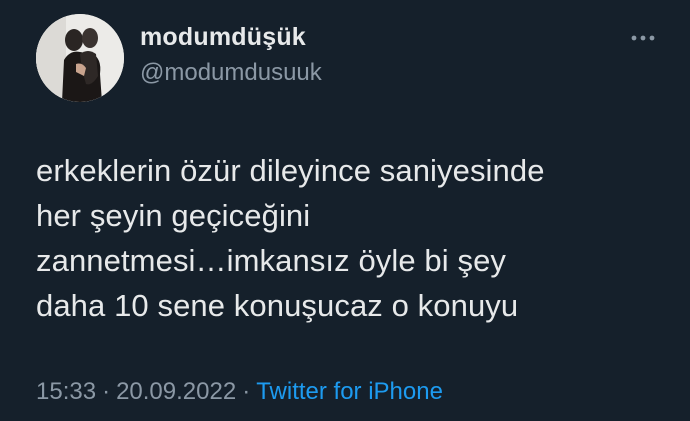  Describe the element at coordinates (176, 391) in the screenshot. I see `tweet-date: 20.09.2022` at that location.